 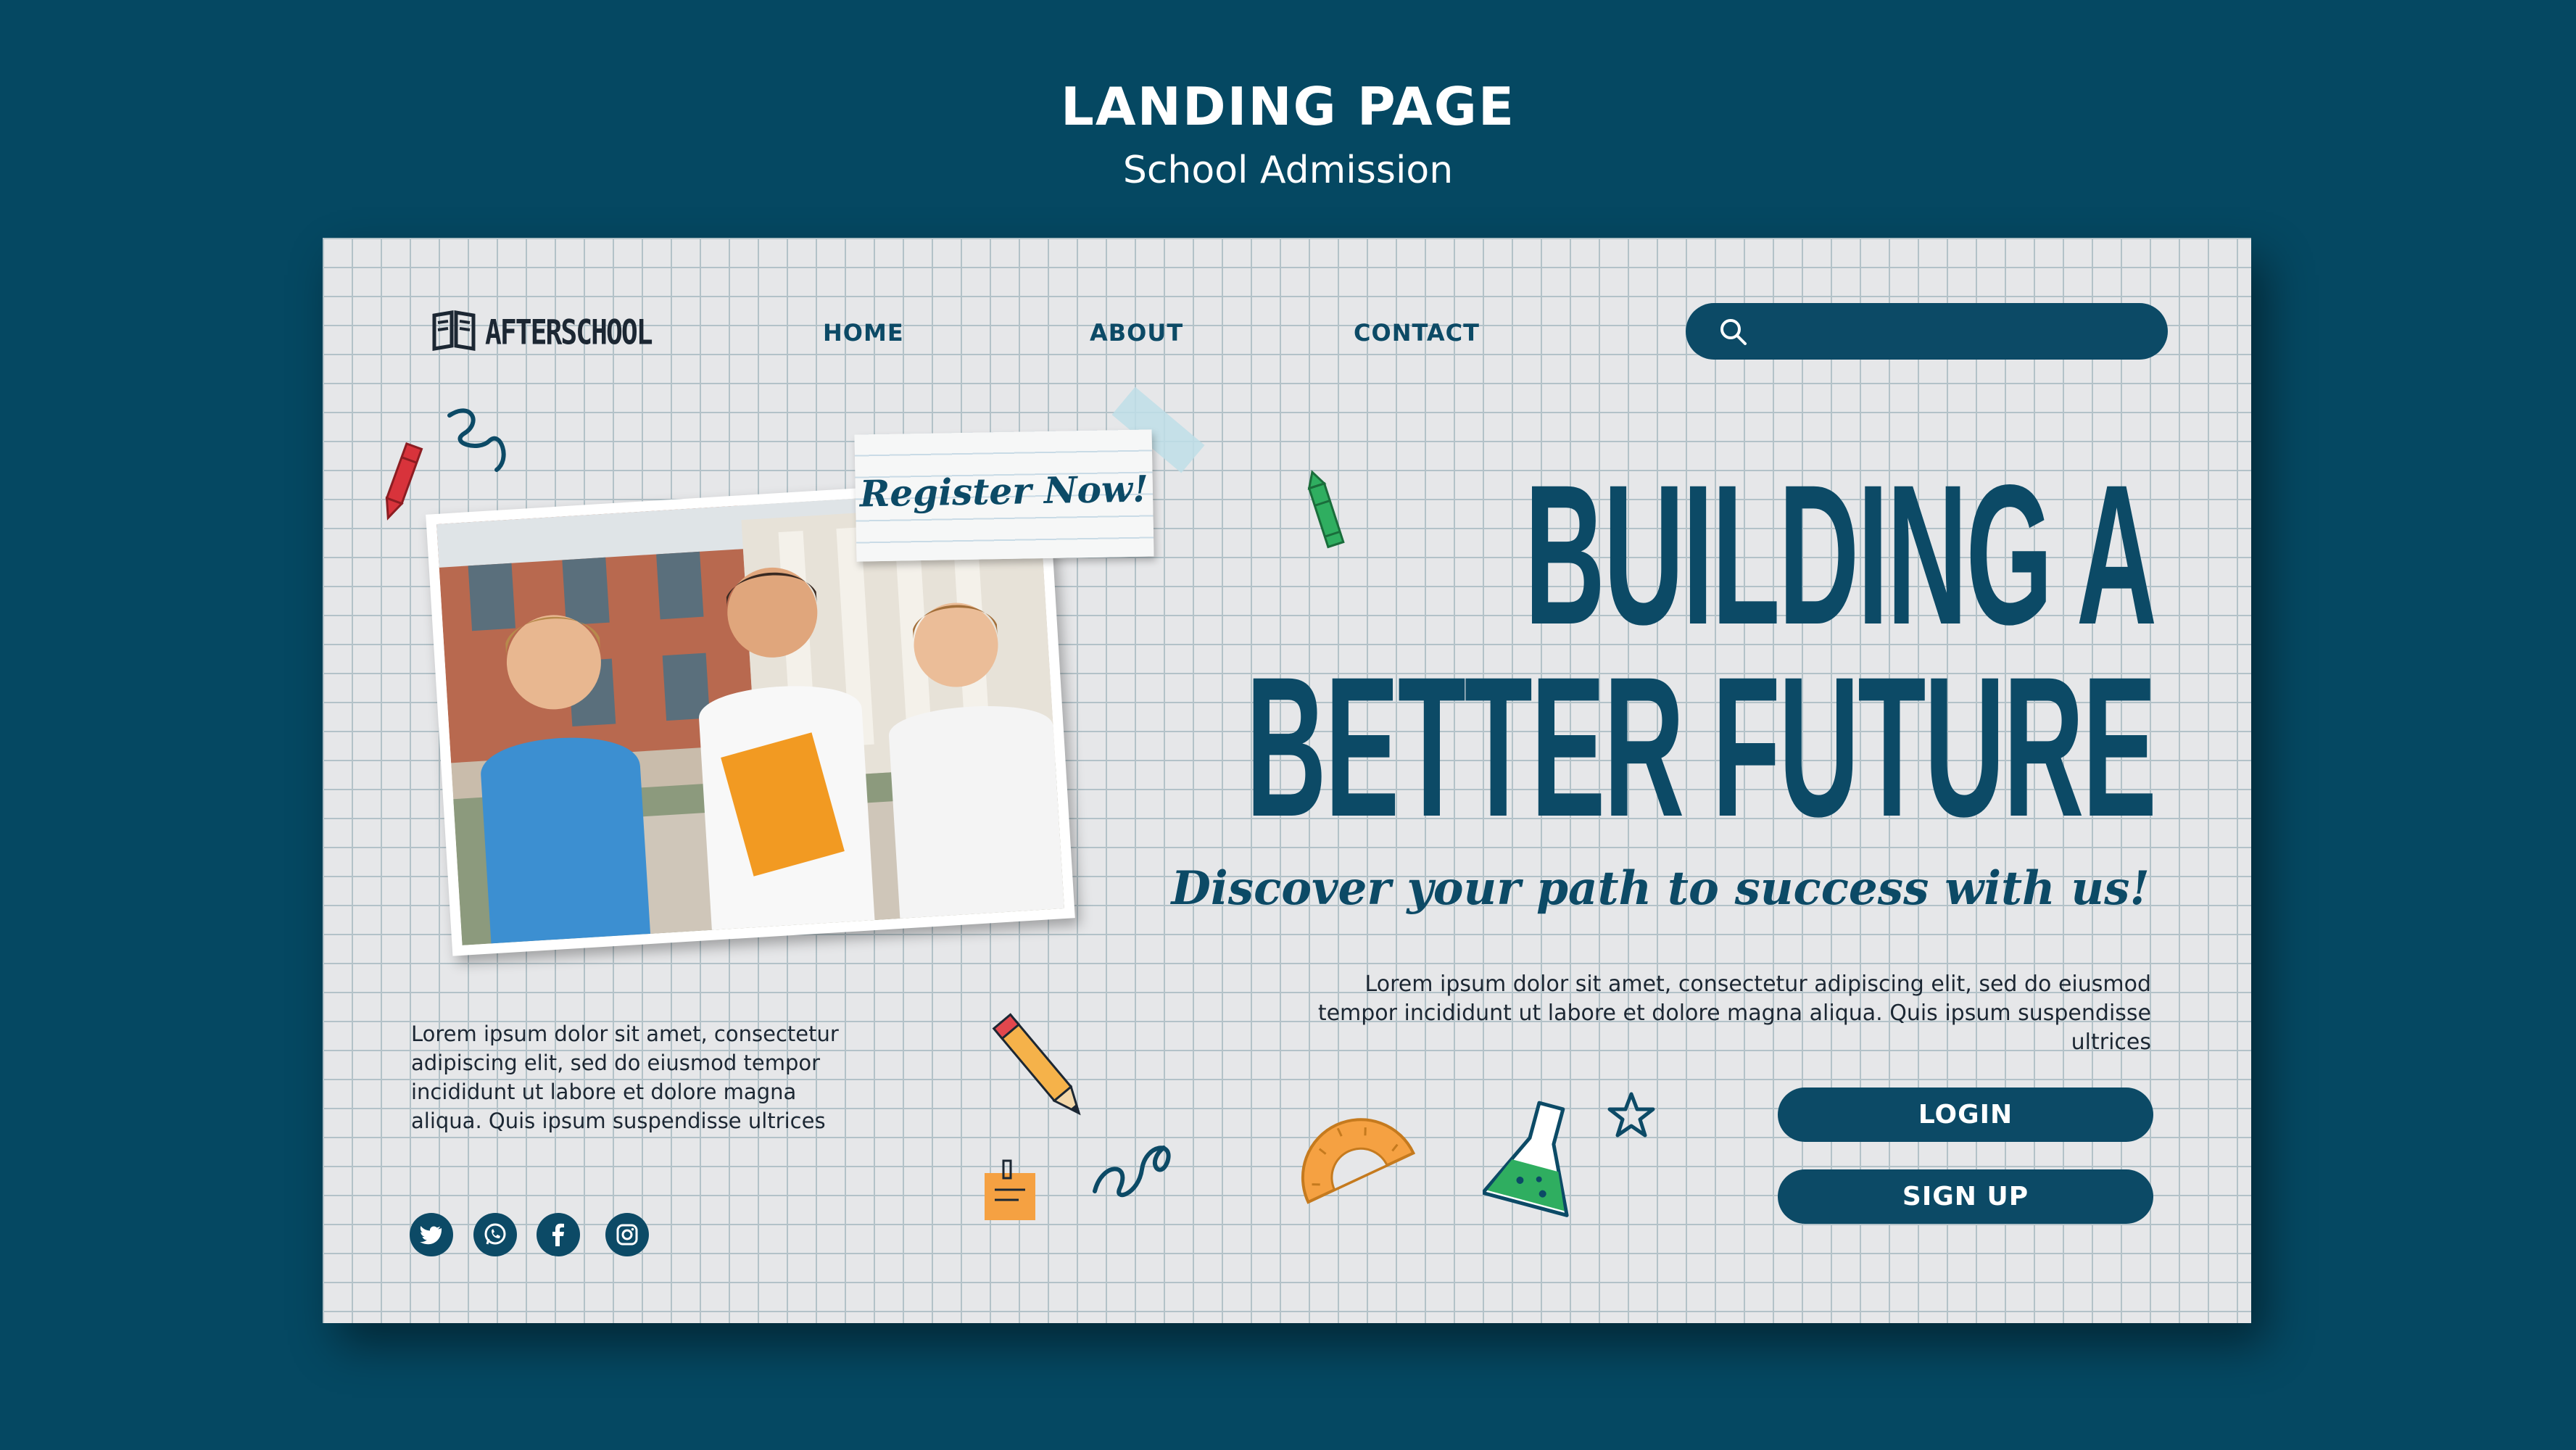 What do you see at coordinates (1526, 1159) in the screenshot?
I see `flask-icon` at bounding box center [1526, 1159].